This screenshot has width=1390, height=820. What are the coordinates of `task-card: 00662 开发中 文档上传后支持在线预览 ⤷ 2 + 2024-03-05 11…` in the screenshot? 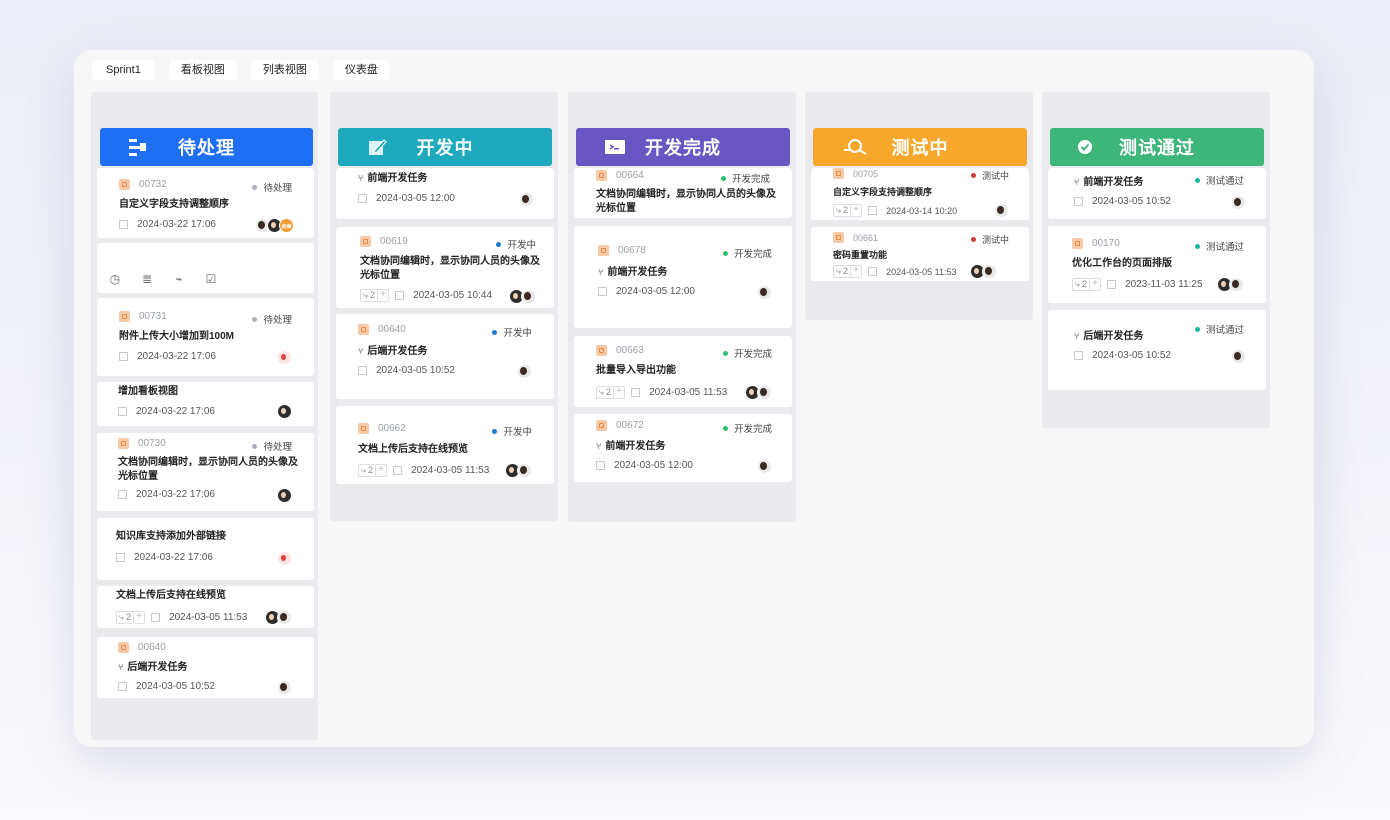 It's located at (445, 445).